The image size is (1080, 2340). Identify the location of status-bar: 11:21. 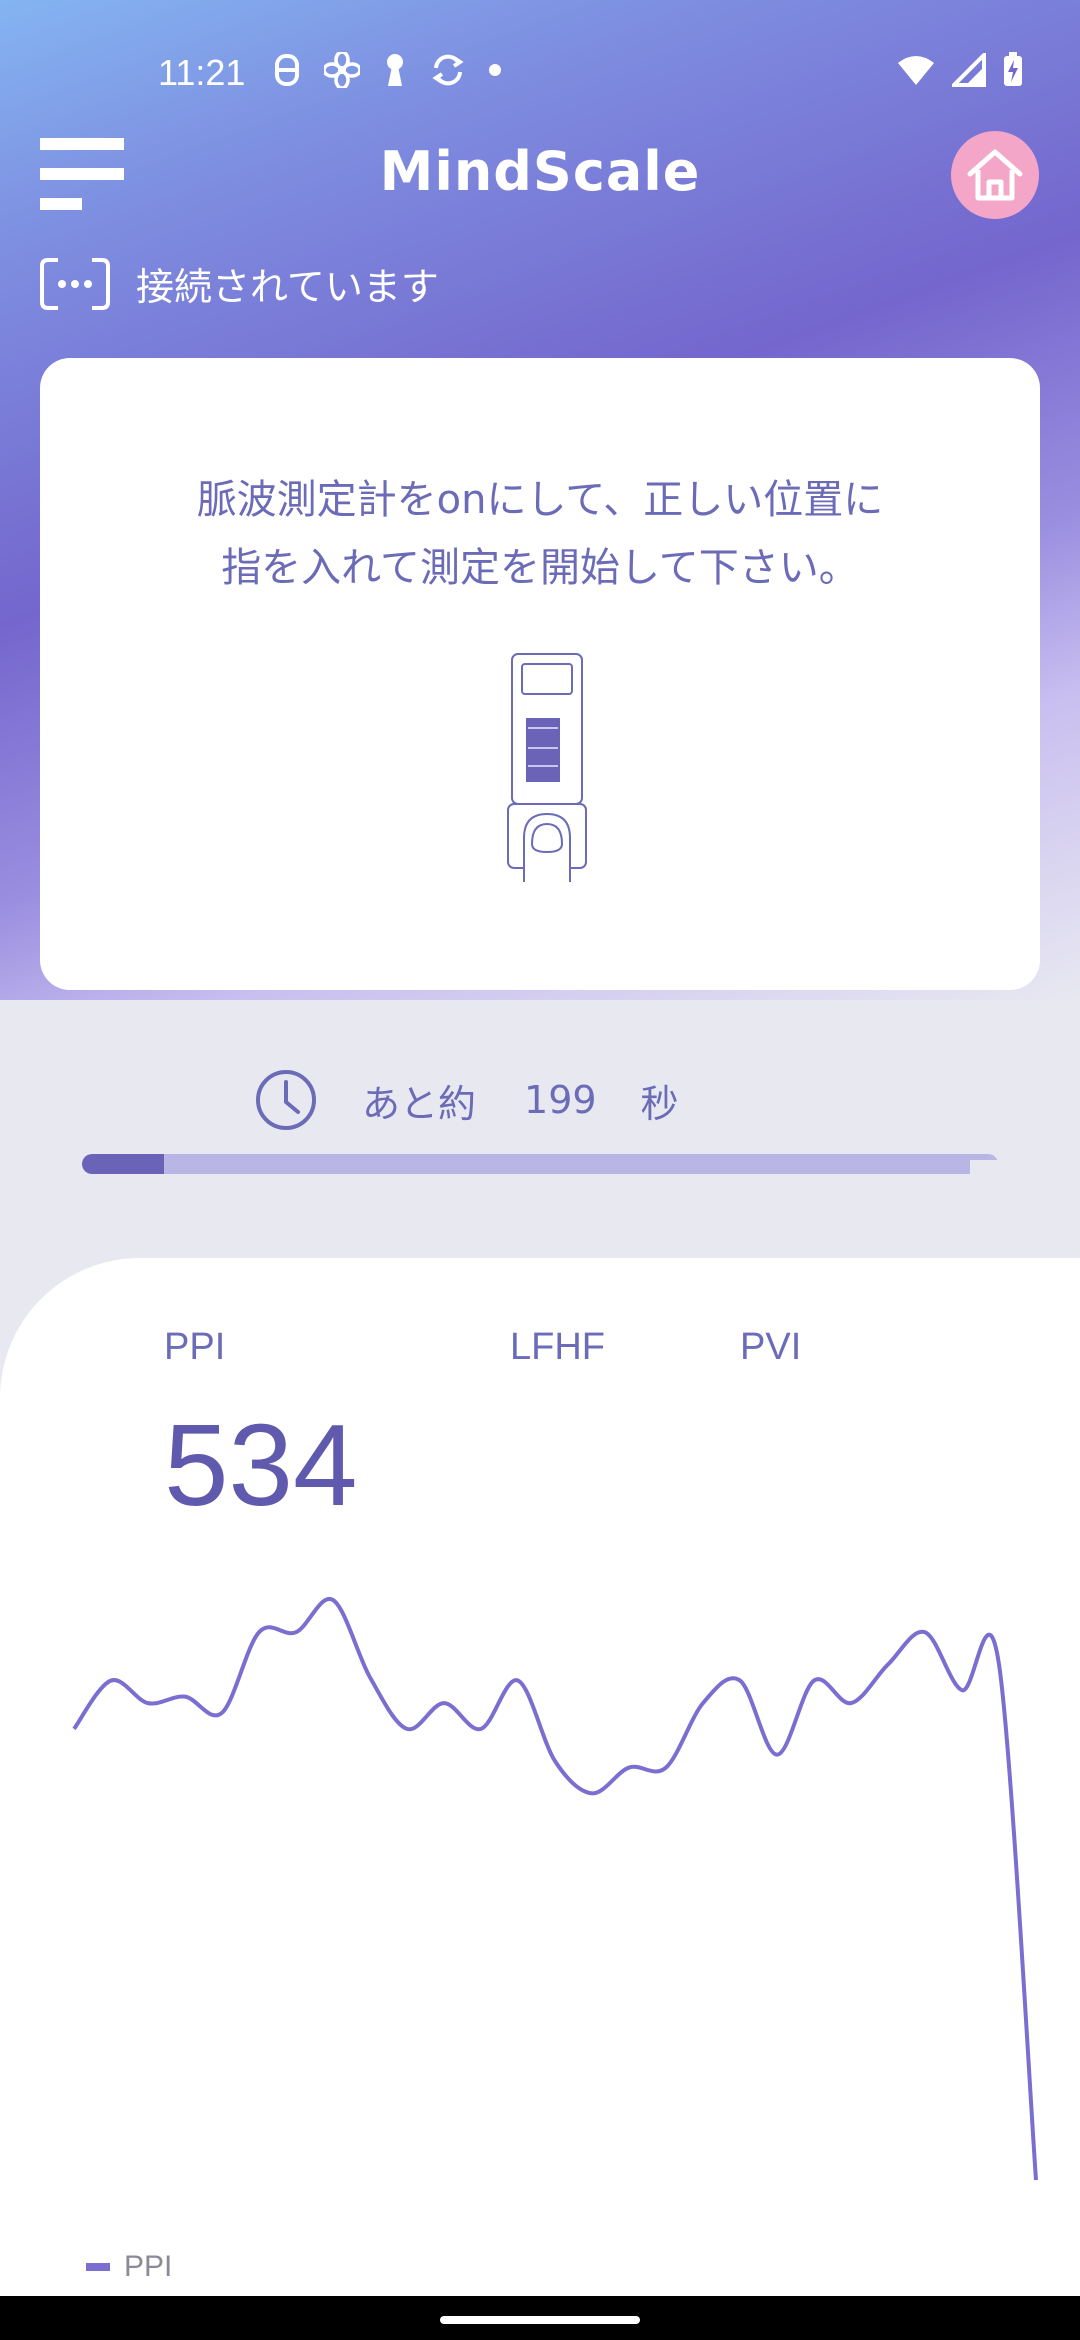
(540, 75).